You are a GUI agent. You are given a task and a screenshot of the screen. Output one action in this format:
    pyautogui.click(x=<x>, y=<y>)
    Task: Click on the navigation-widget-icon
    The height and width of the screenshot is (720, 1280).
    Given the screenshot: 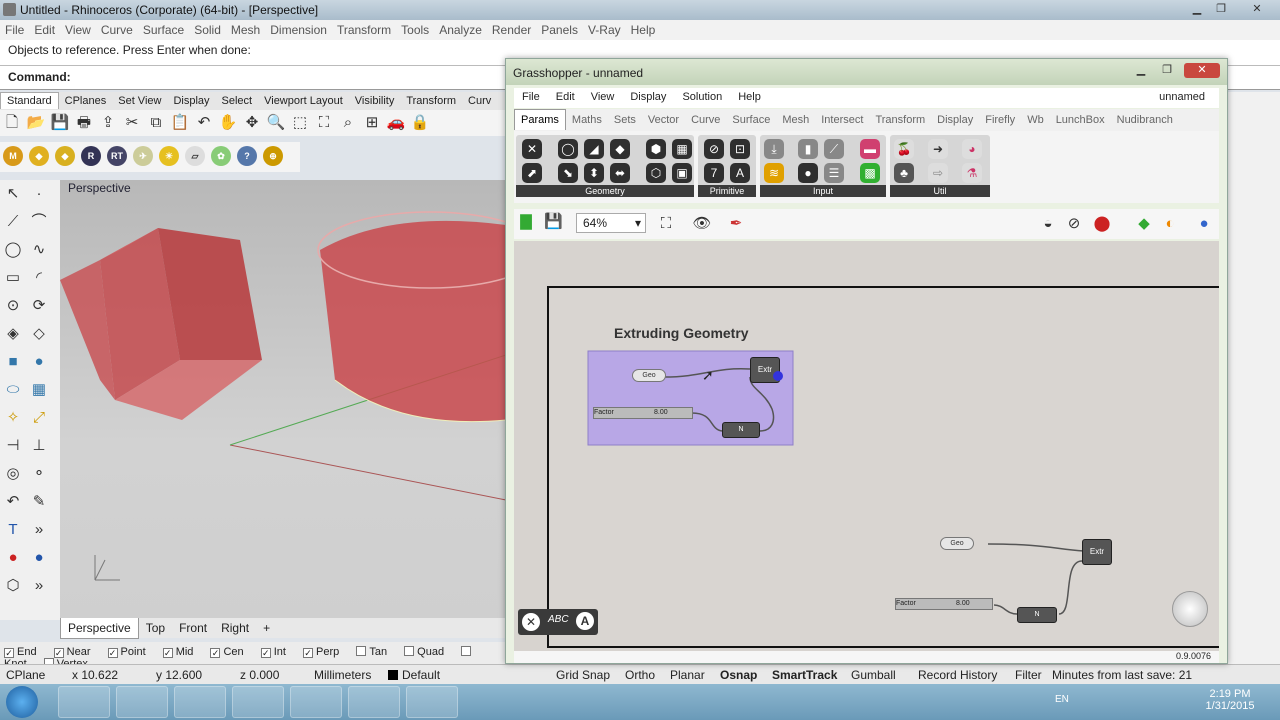 What is the action you would take?
    pyautogui.click(x=1190, y=609)
    